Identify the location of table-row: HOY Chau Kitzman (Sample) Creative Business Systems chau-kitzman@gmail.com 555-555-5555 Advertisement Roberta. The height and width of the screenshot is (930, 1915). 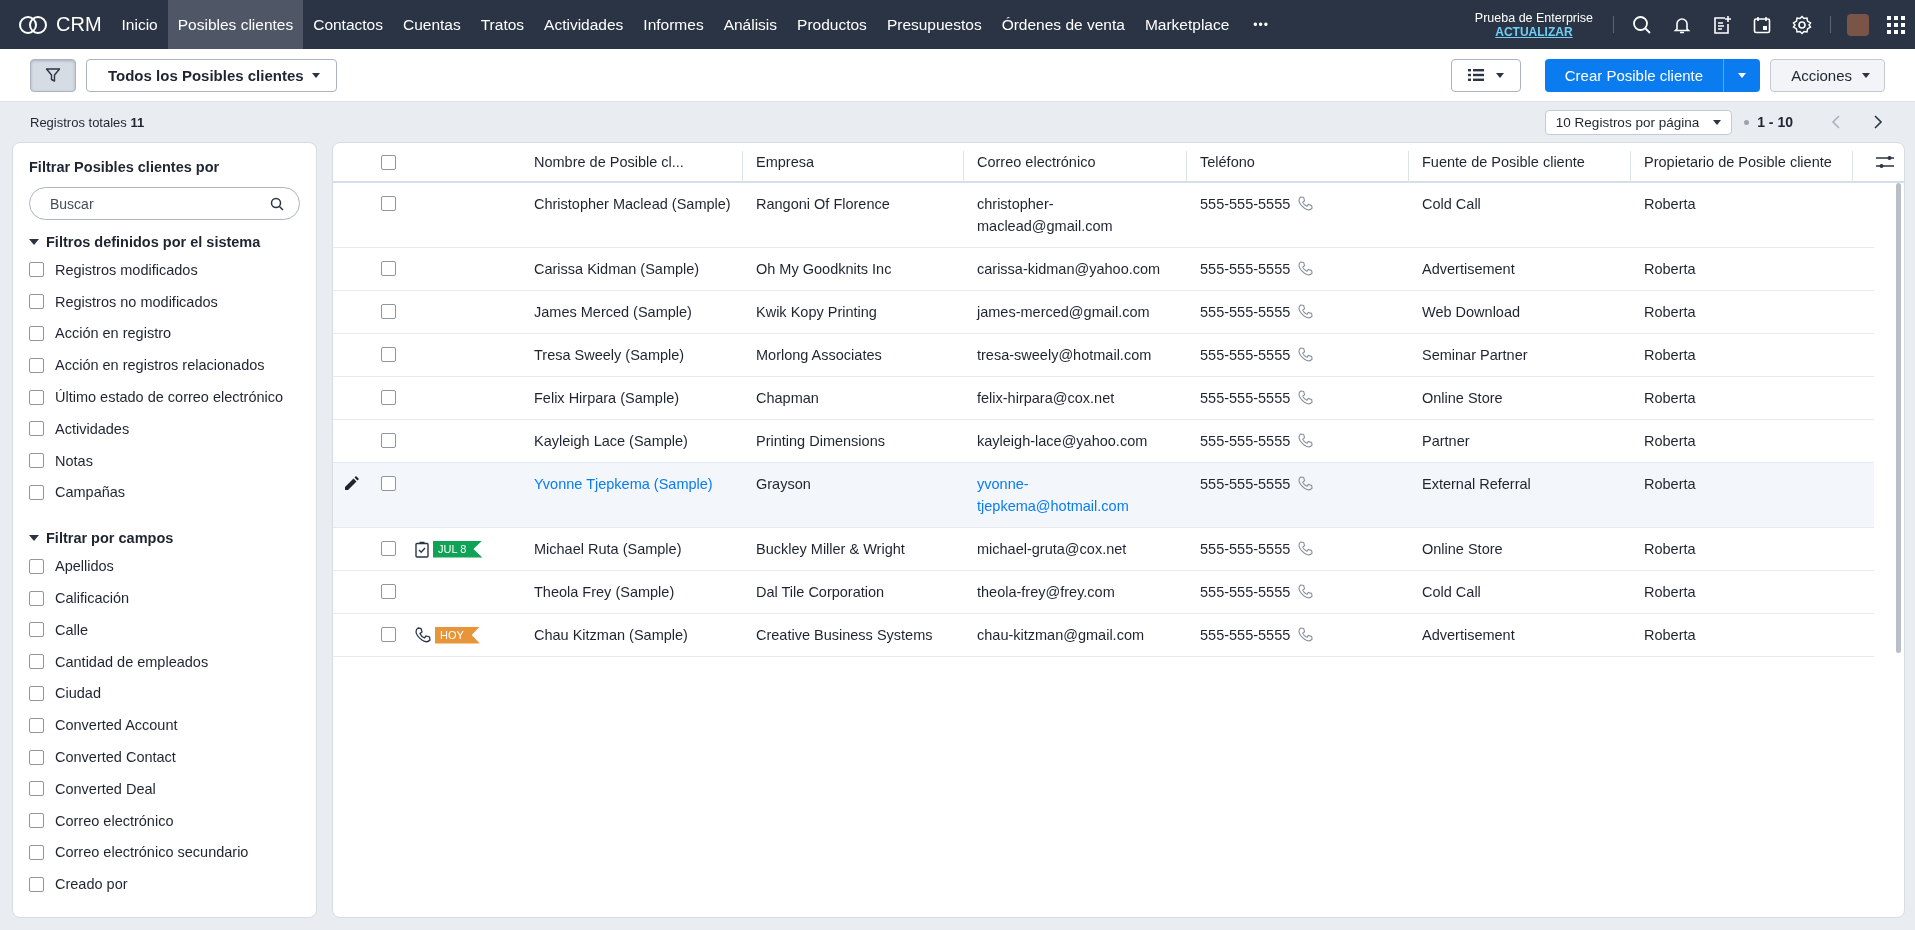
(1103, 635).